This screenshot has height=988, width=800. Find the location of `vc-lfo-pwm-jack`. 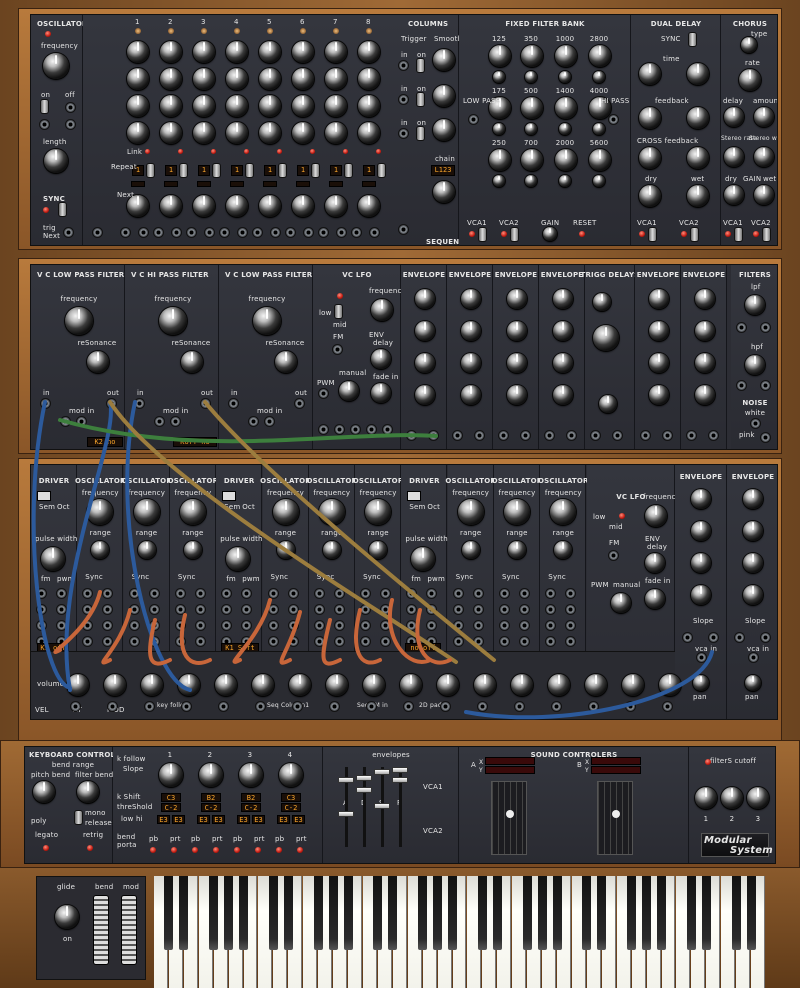

vc-lfo-pwm-jack is located at coordinates (323, 393).